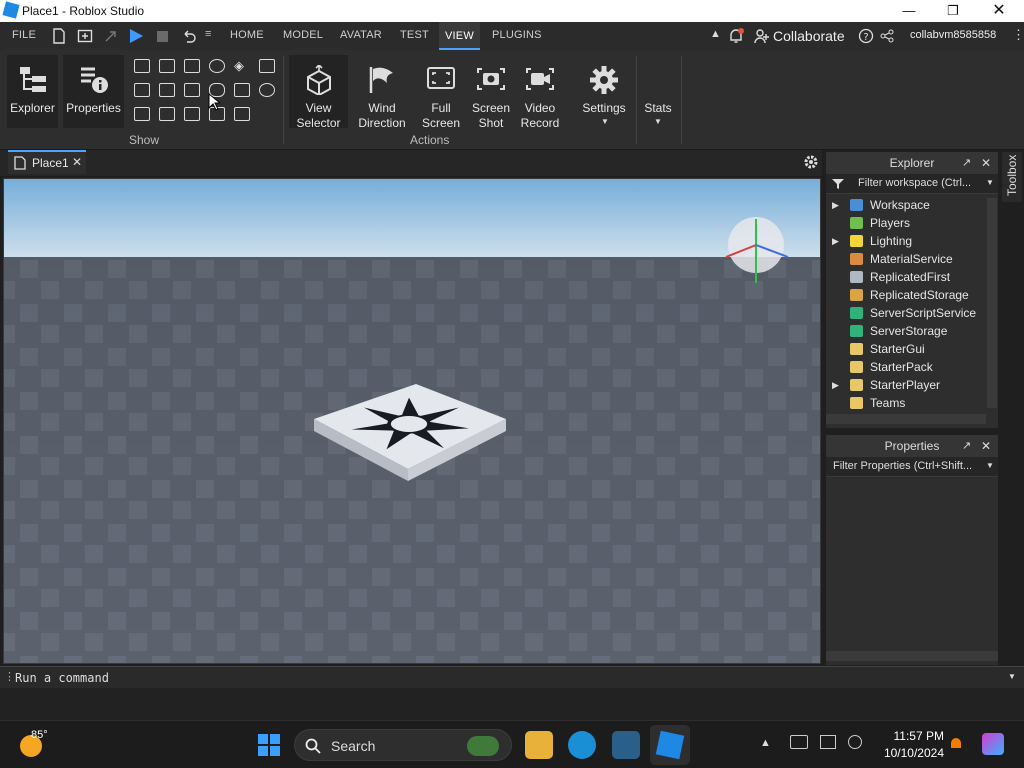 The width and height of the screenshot is (1024, 768). I want to click on redo-share-icon, so click(111, 36).